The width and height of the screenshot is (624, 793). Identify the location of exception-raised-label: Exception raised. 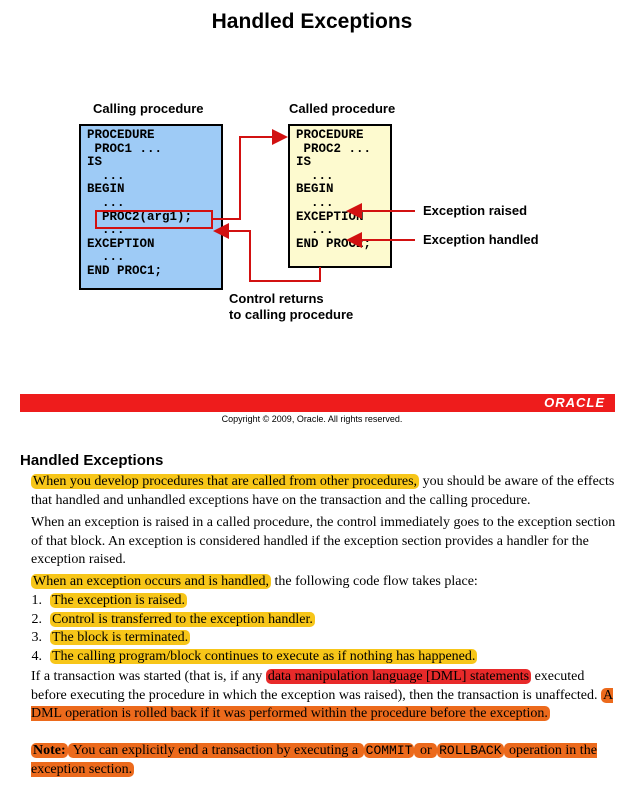
(475, 210).